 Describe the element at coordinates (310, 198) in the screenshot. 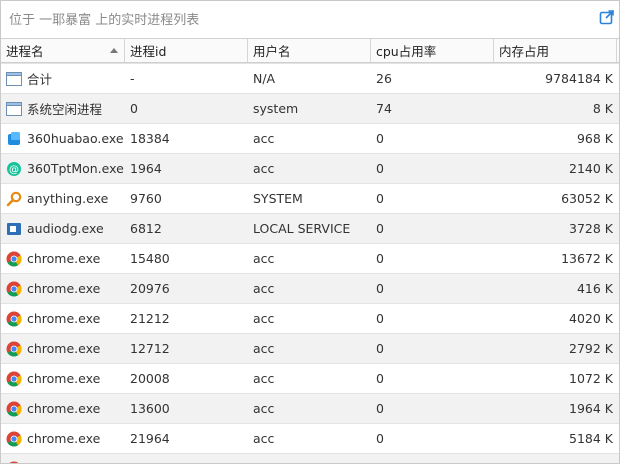

I see `table-row: anything.exe 9760 SYSTEM 0 63052 K` at that location.